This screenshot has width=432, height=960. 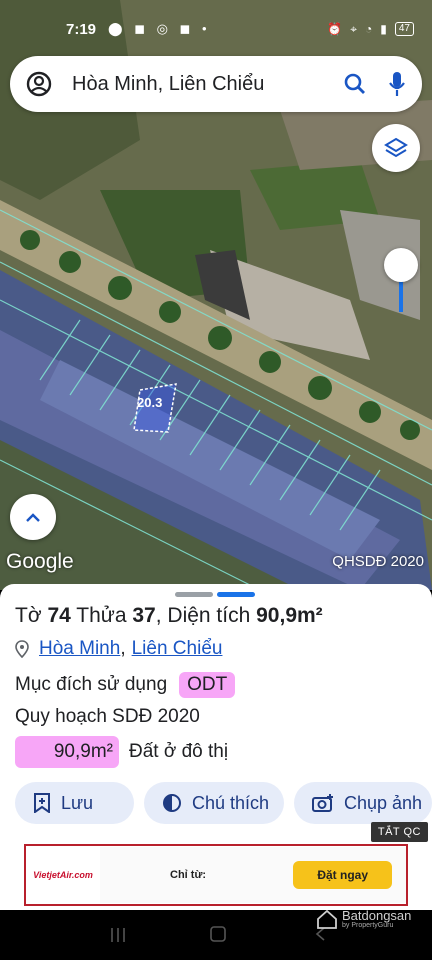 I want to click on parcel-plot-number: 37, so click(x=144, y=615).